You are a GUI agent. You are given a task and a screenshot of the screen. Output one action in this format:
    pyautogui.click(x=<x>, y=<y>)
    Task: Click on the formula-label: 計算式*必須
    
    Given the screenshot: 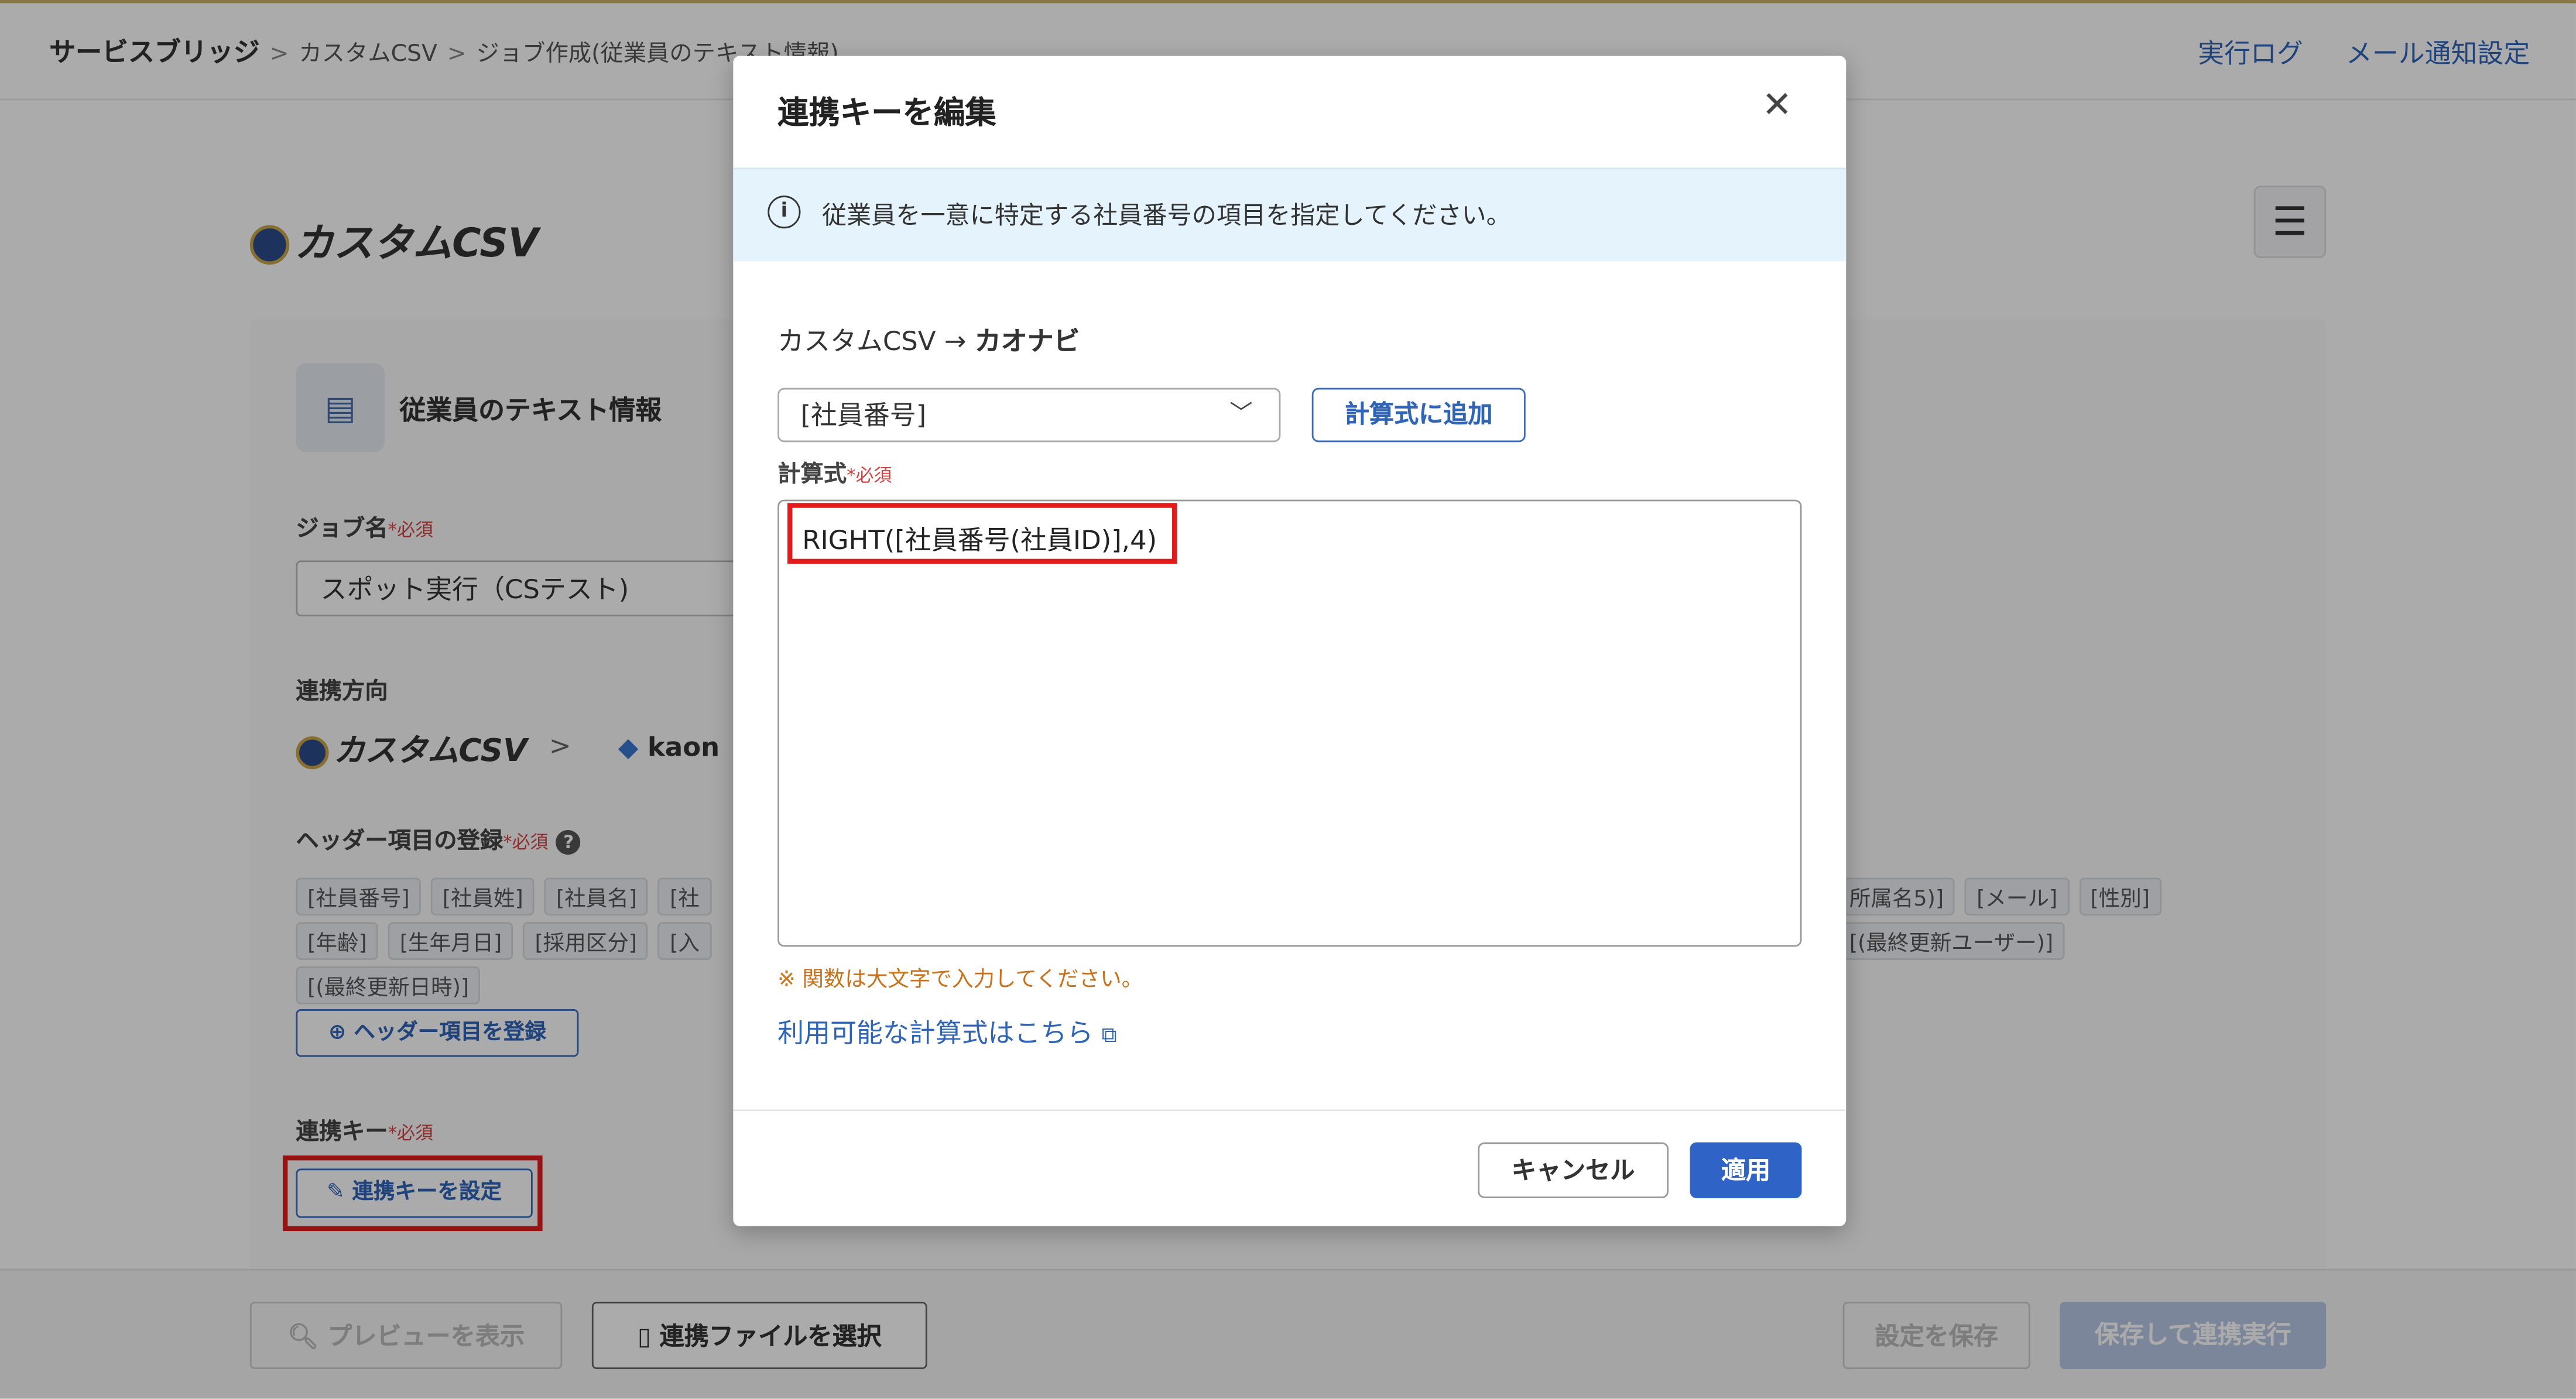 What is the action you would take?
    pyautogui.click(x=834, y=475)
    